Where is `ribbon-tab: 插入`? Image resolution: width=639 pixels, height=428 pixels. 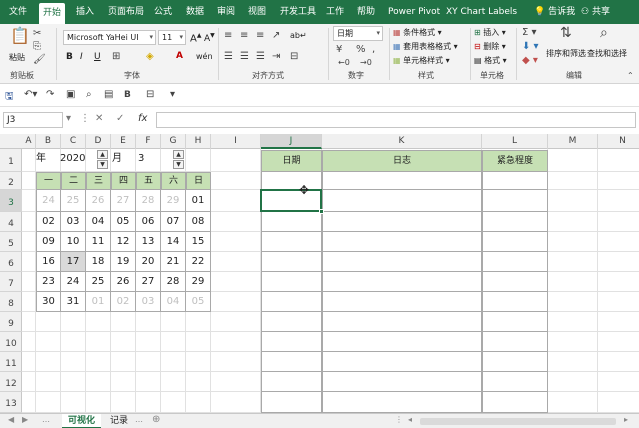 ribbon-tab: 插入 is located at coordinates (85, 12).